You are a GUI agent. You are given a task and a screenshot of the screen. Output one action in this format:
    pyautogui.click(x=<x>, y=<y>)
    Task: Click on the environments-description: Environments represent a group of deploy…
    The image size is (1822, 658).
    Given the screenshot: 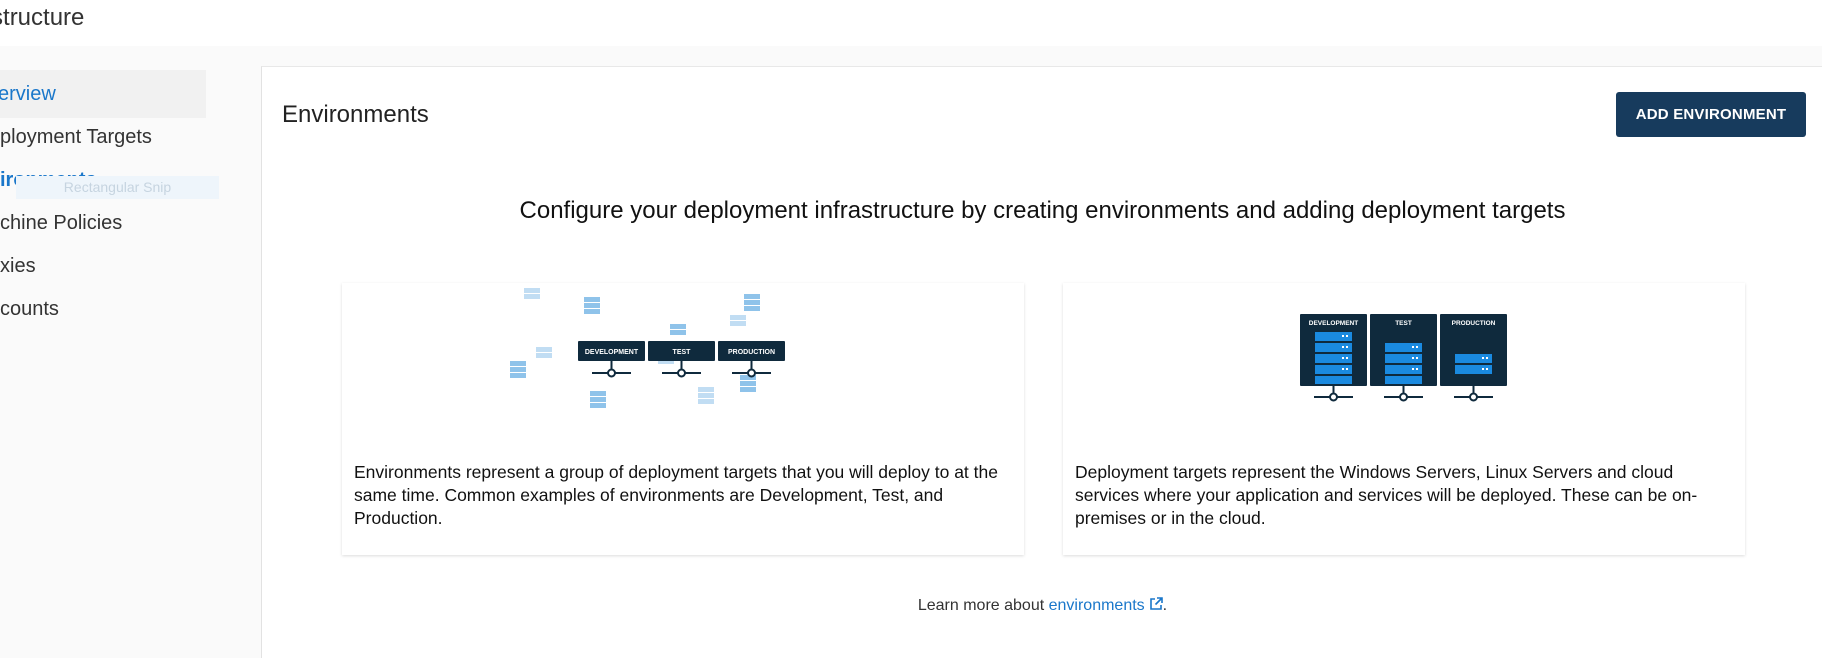 What is the action you would take?
    pyautogui.click(x=676, y=495)
    